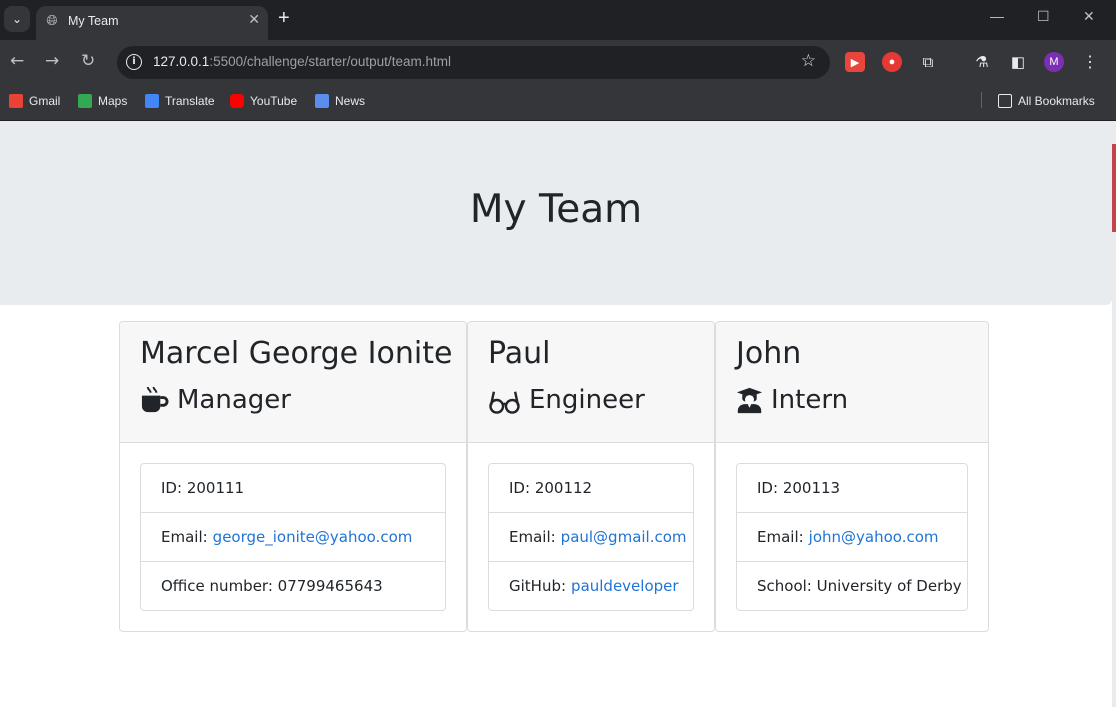 The image size is (1116, 707). I want to click on school-label: School:, so click(784, 586).